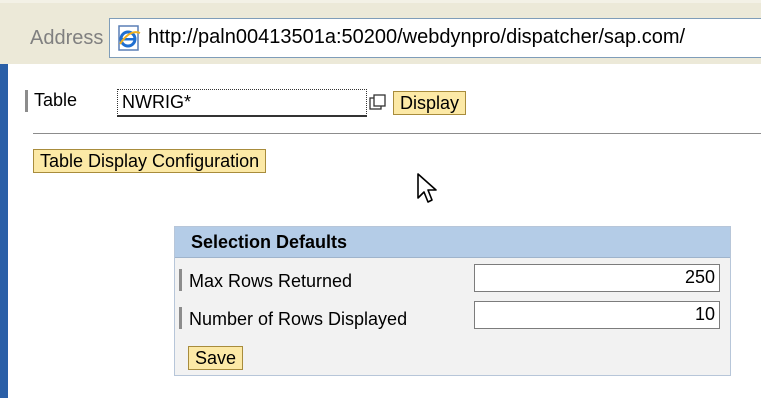  I want to click on table-input: NWRIG*, so click(242, 102).